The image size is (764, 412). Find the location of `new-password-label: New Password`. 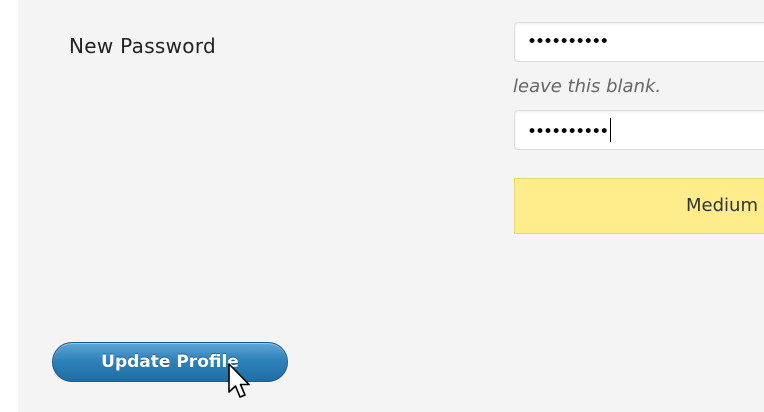

new-password-label: New Password is located at coordinates (142, 46).